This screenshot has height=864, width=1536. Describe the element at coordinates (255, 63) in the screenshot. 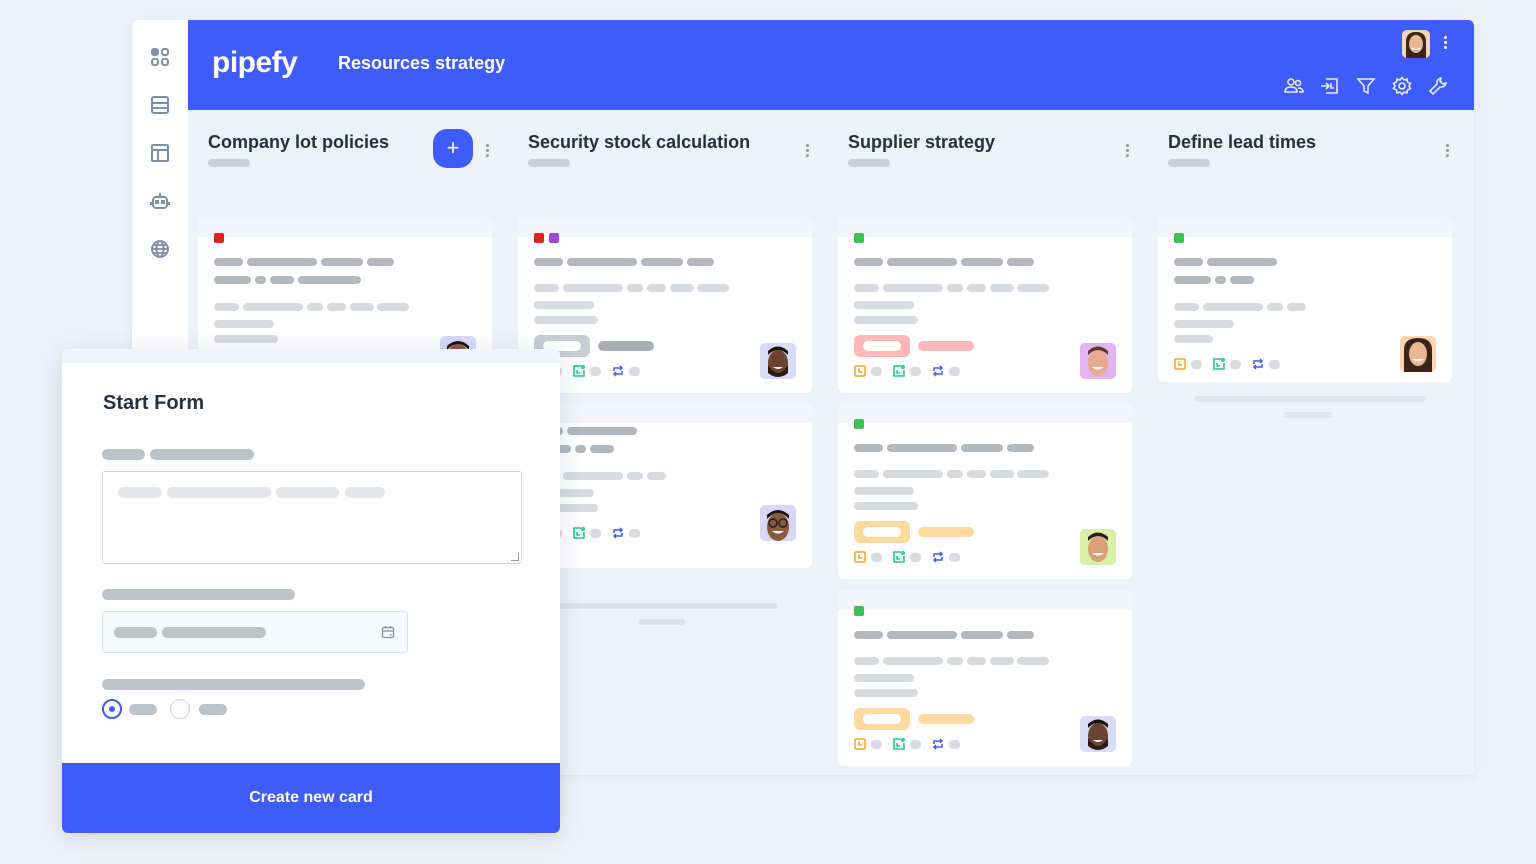

I see `pipefy-logo: pipefy` at that location.